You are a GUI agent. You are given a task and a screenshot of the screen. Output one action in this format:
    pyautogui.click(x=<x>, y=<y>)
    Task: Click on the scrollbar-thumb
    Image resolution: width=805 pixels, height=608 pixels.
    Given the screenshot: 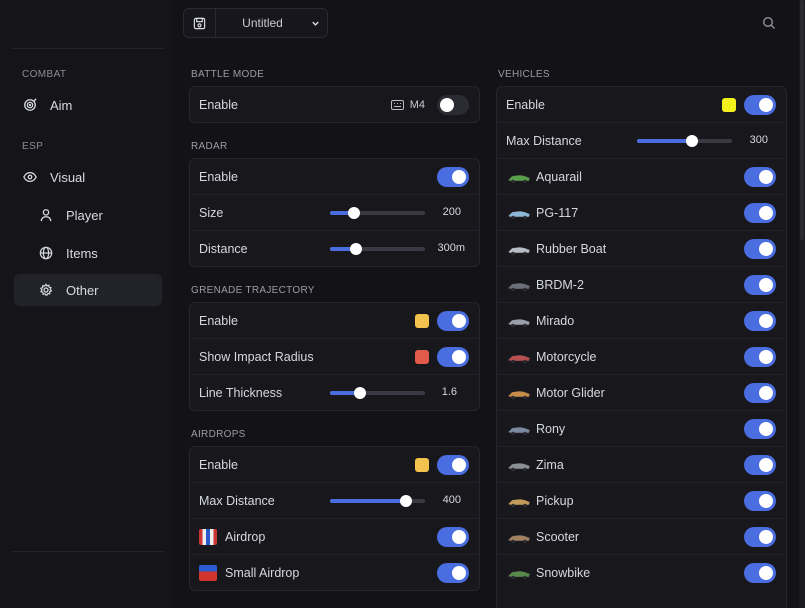 What is the action you would take?
    pyautogui.click(x=802, y=120)
    